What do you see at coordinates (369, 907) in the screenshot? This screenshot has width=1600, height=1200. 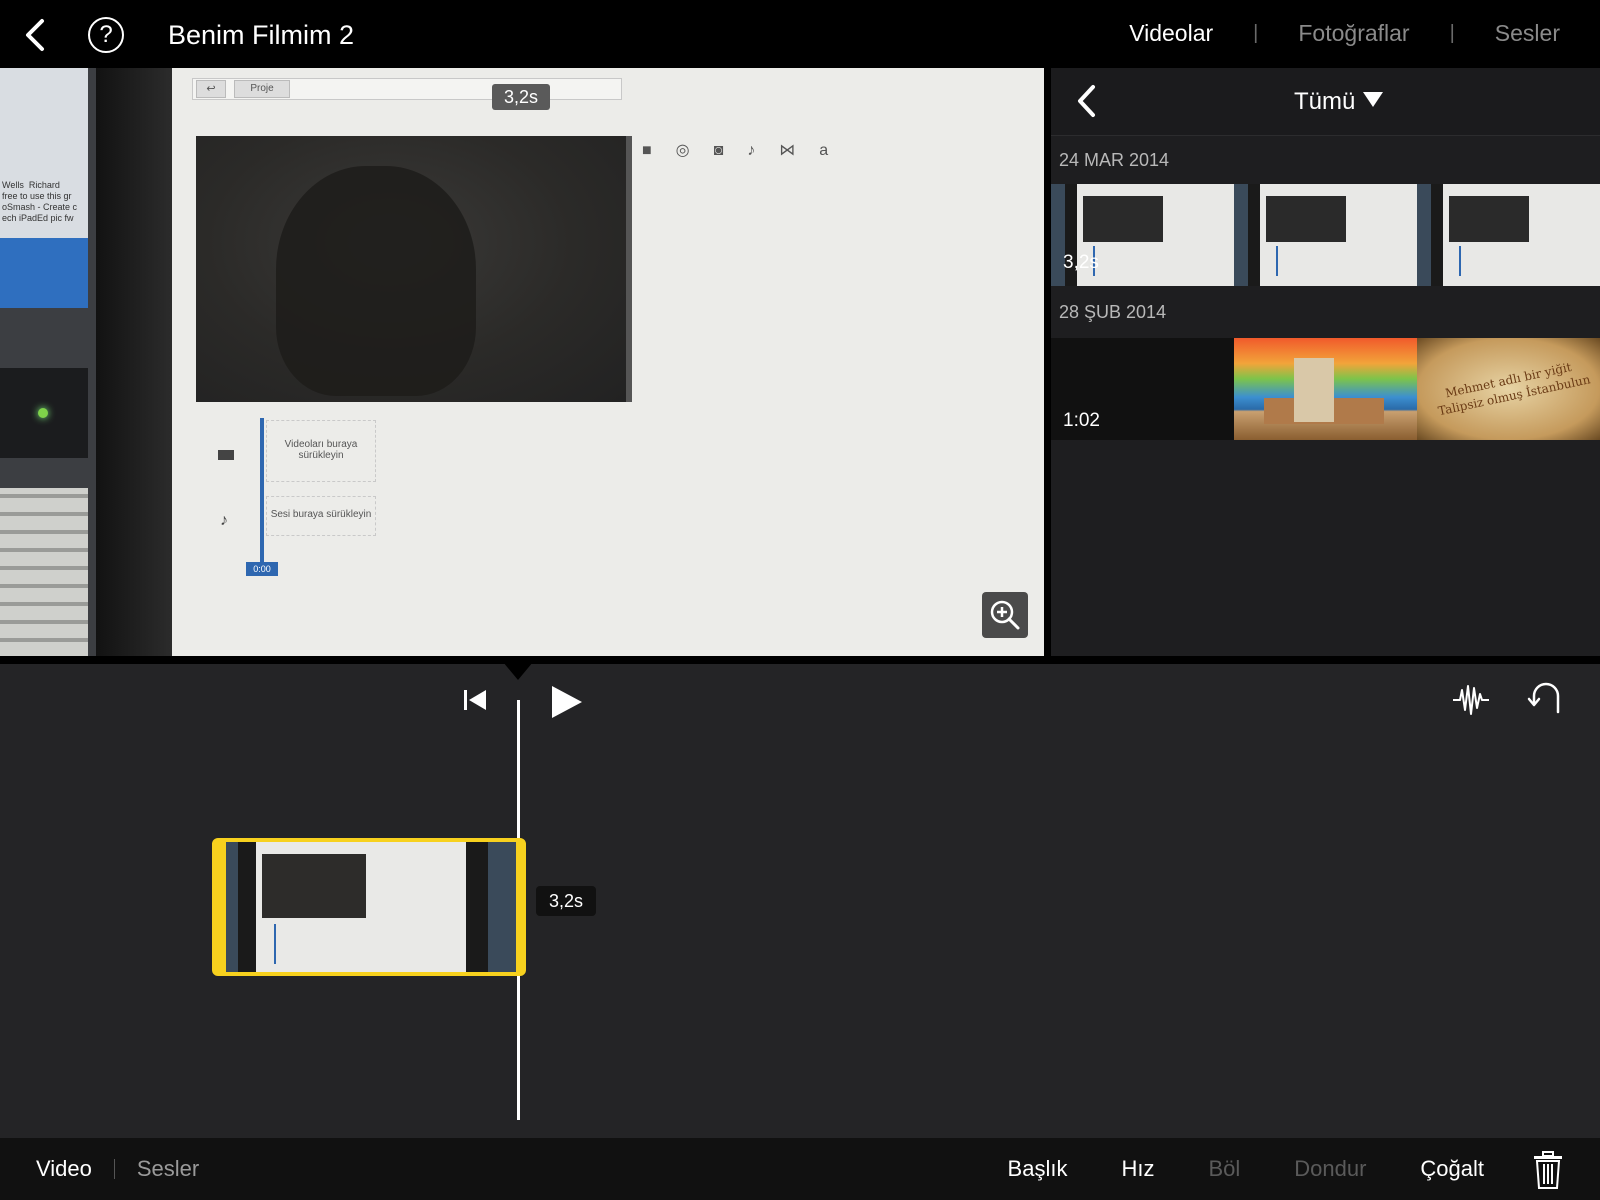 I see `timeline-clip-selected` at bounding box center [369, 907].